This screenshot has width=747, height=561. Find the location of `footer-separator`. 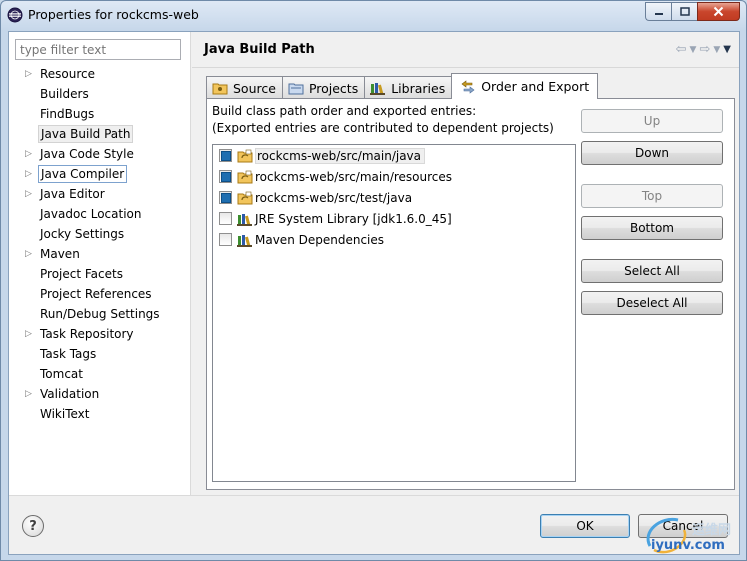

footer-separator is located at coordinates (374, 495).